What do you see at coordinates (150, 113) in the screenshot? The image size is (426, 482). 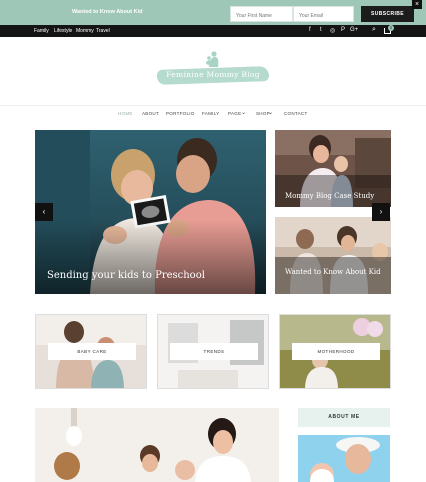 I see `nav-about: ABOUT` at bounding box center [150, 113].